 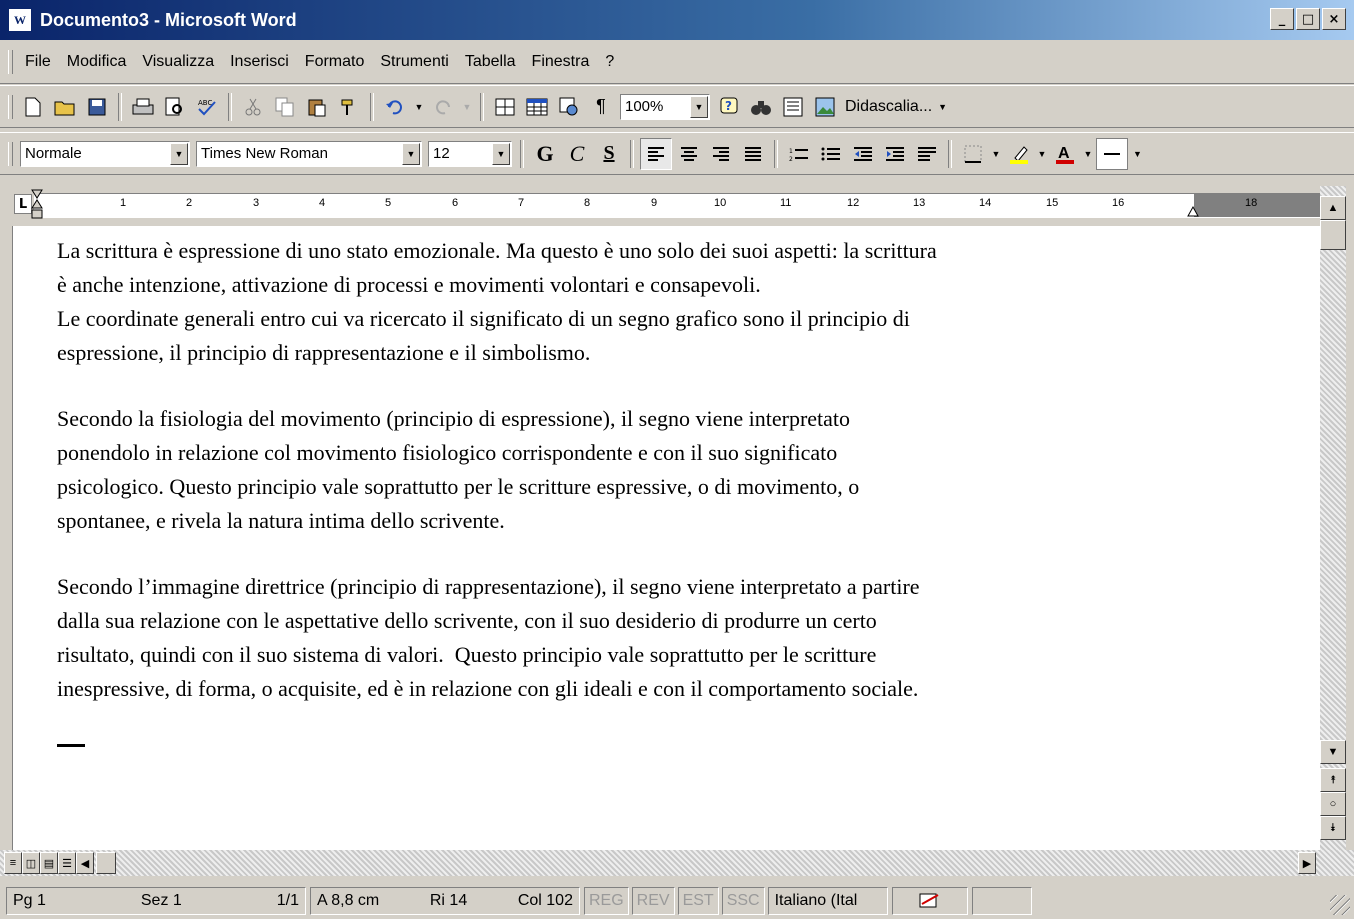 What do you see at coordinates (1042, 154) in the screenshot?
I see `highlight-dropdown-icon: ▼` at bounding box center [1042, 154].